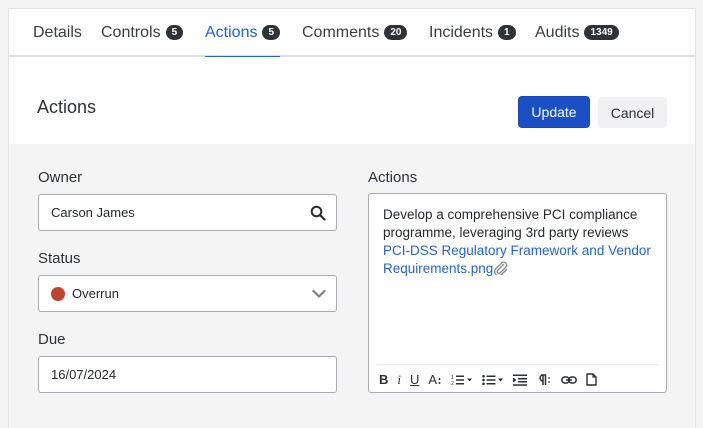  I want to click on search-icon, so click(318, 213).